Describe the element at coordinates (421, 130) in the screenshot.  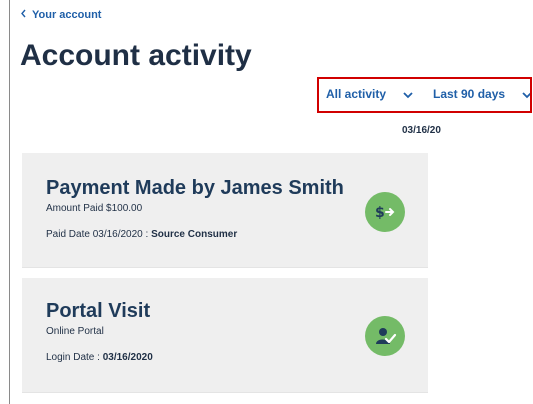
I see `timeline-date-label: 03/16/20` at that location.